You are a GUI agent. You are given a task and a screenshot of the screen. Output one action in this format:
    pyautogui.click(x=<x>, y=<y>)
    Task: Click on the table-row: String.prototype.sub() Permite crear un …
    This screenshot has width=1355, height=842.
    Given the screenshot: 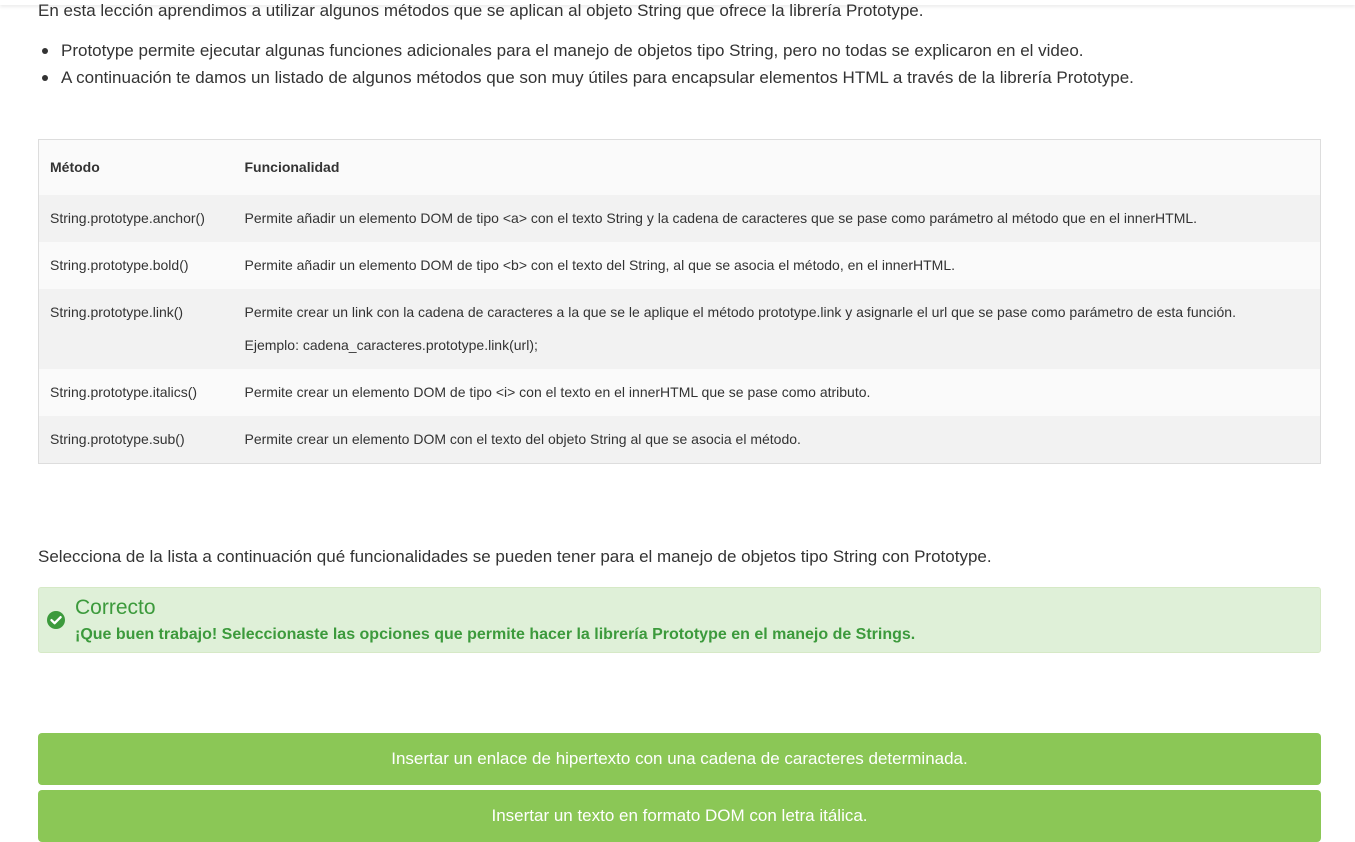 What is the action you would take?
    pyautogui.click(x=679, y=439)
    